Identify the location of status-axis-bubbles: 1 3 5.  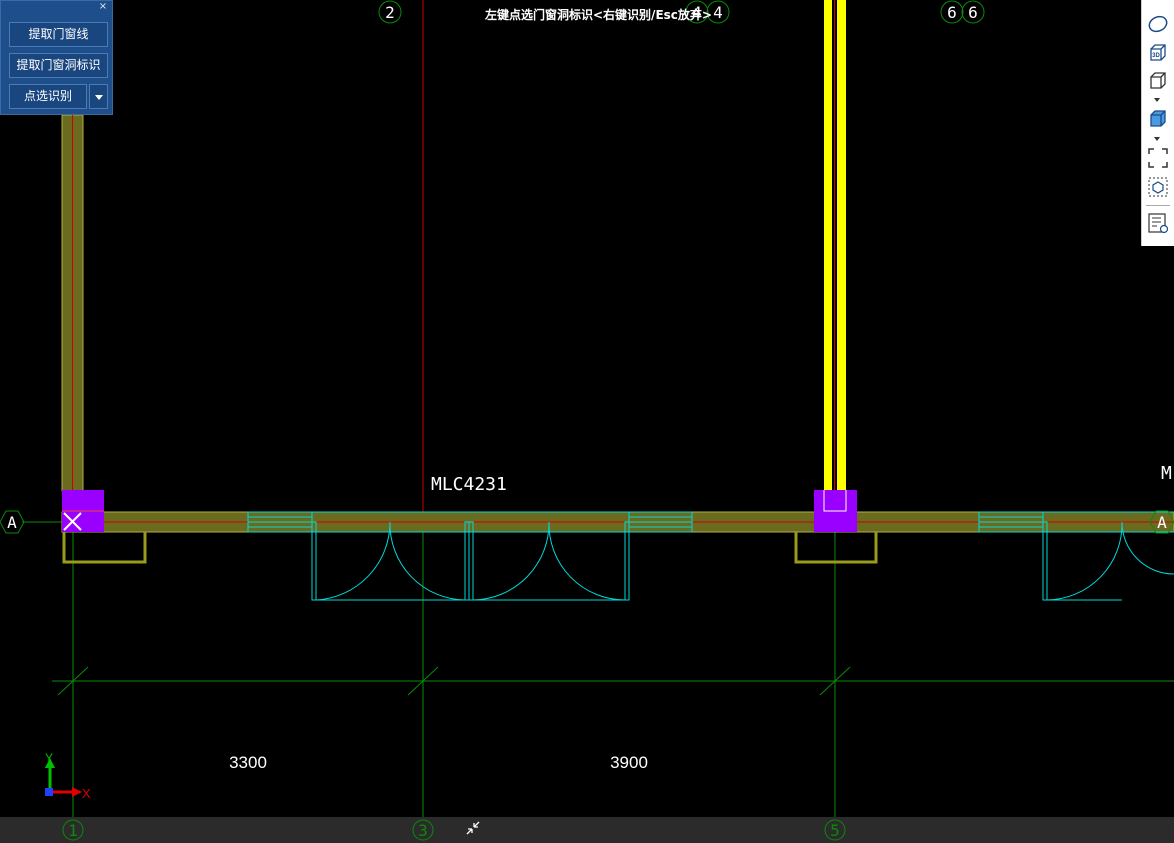
(454, 830).